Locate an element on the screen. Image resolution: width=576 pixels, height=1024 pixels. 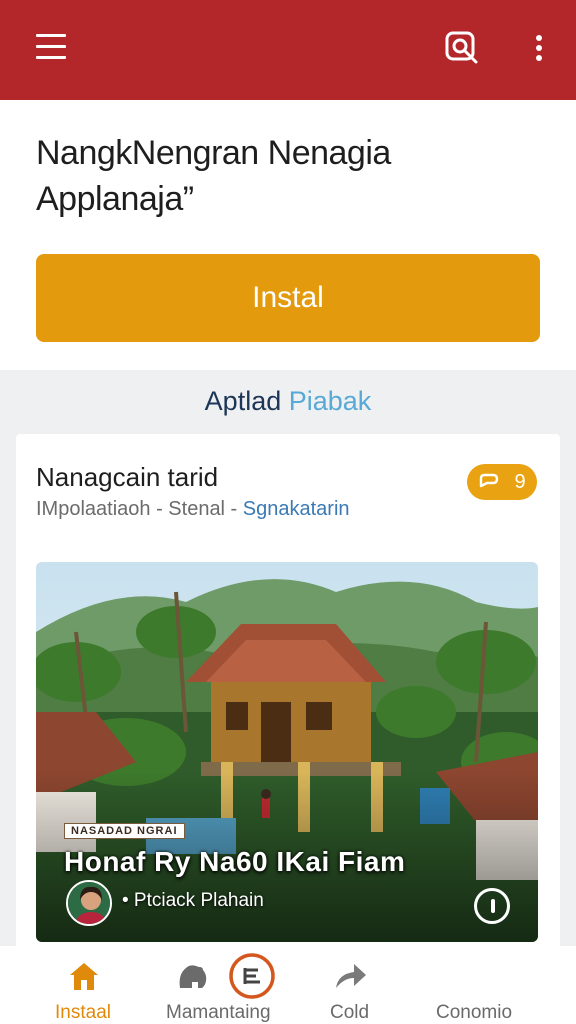
info-icon is located at coordinates (492, 906).